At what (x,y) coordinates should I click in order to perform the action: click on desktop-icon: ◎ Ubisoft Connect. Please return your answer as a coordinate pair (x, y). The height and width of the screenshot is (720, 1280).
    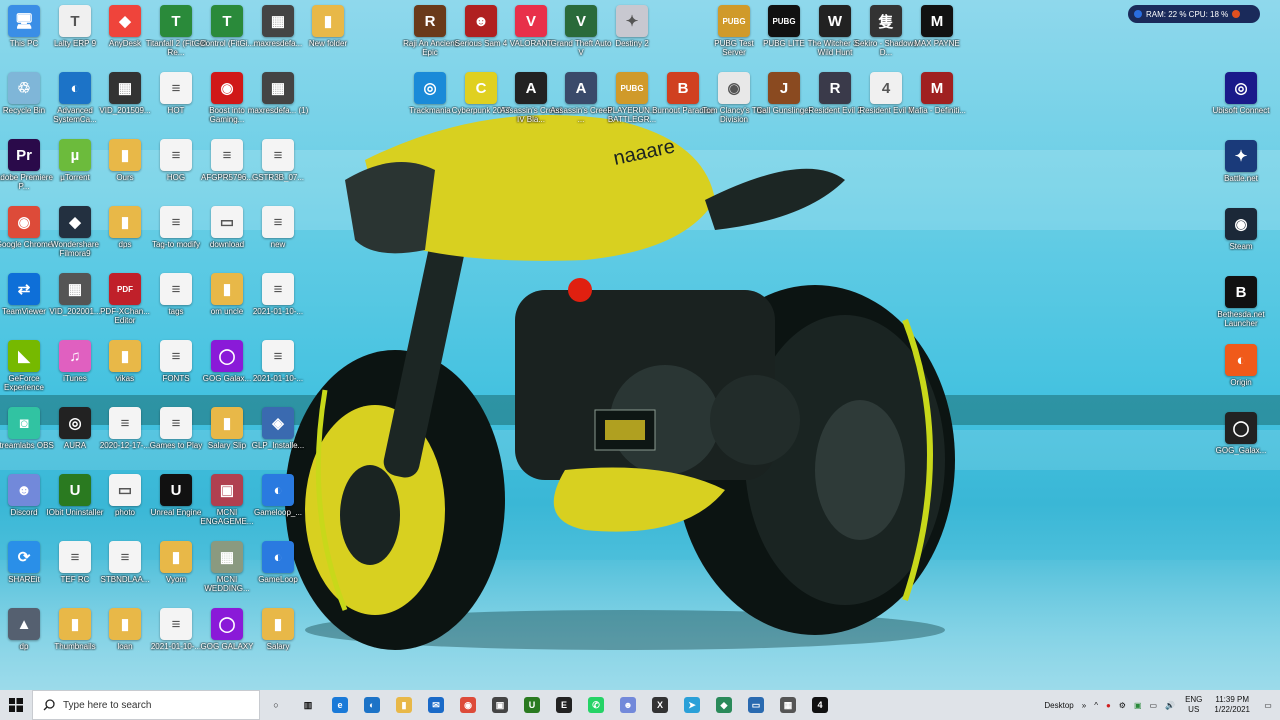
    Looking at the image, I should click on (1241, 105).